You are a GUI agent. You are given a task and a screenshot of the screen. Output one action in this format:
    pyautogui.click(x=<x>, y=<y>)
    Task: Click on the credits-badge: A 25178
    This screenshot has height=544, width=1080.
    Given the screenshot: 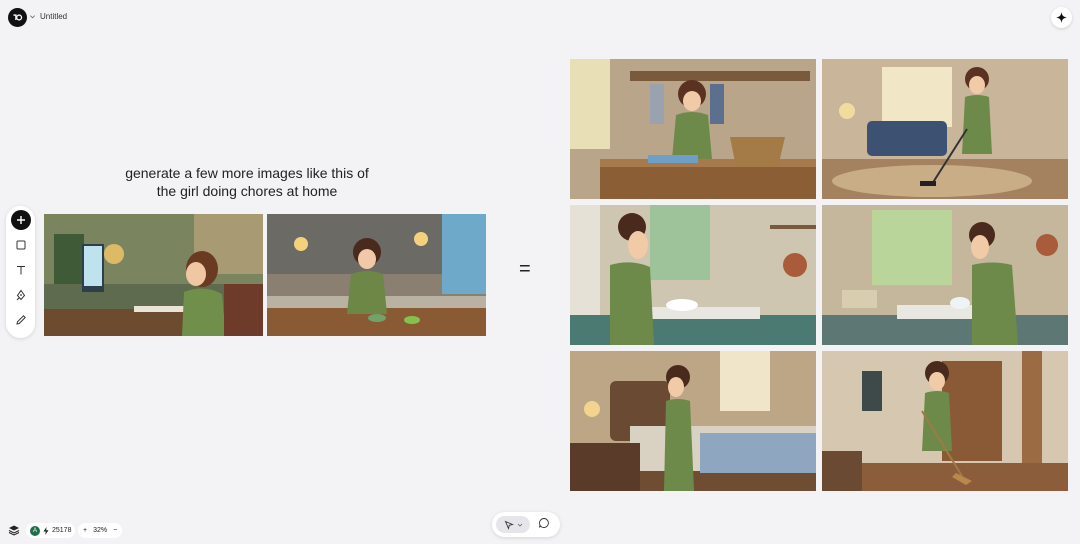 What is the action you would take?
    pyautogui.click(x=51, y=530)
    